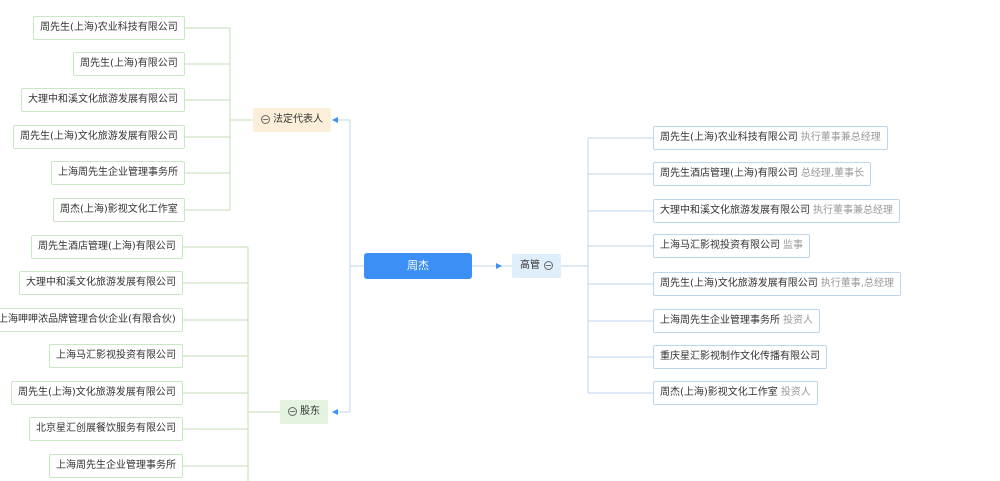  I want to click on executive-category: 高管 −, so click(536, 266).